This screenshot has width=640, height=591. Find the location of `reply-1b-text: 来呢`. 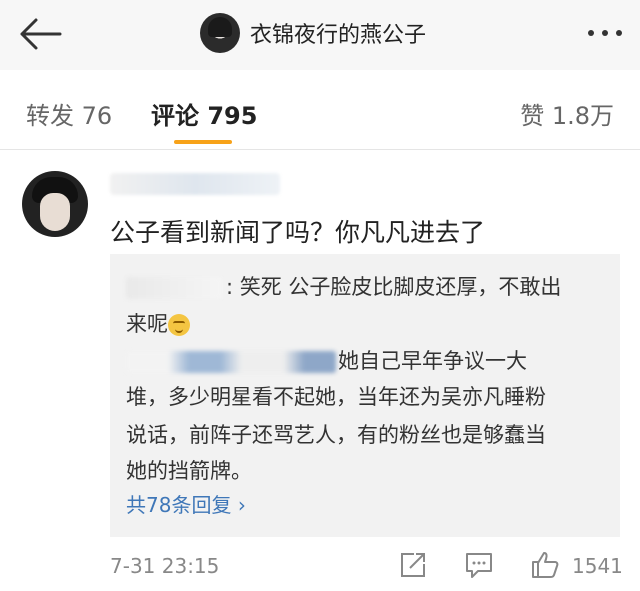

reply-1b-text: 来呢 is located at coordinates (147, 324).